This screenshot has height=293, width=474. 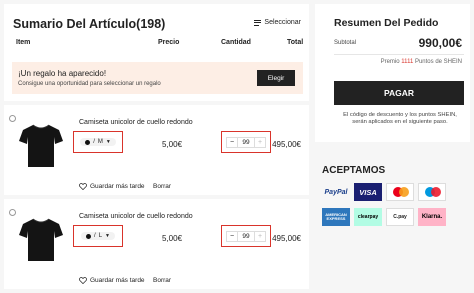 What do you see at coordinates (89, 24) in the screenshot?
I see `summary-title: Sumario Del Artículo(198)` at bounding box center [89, 24].